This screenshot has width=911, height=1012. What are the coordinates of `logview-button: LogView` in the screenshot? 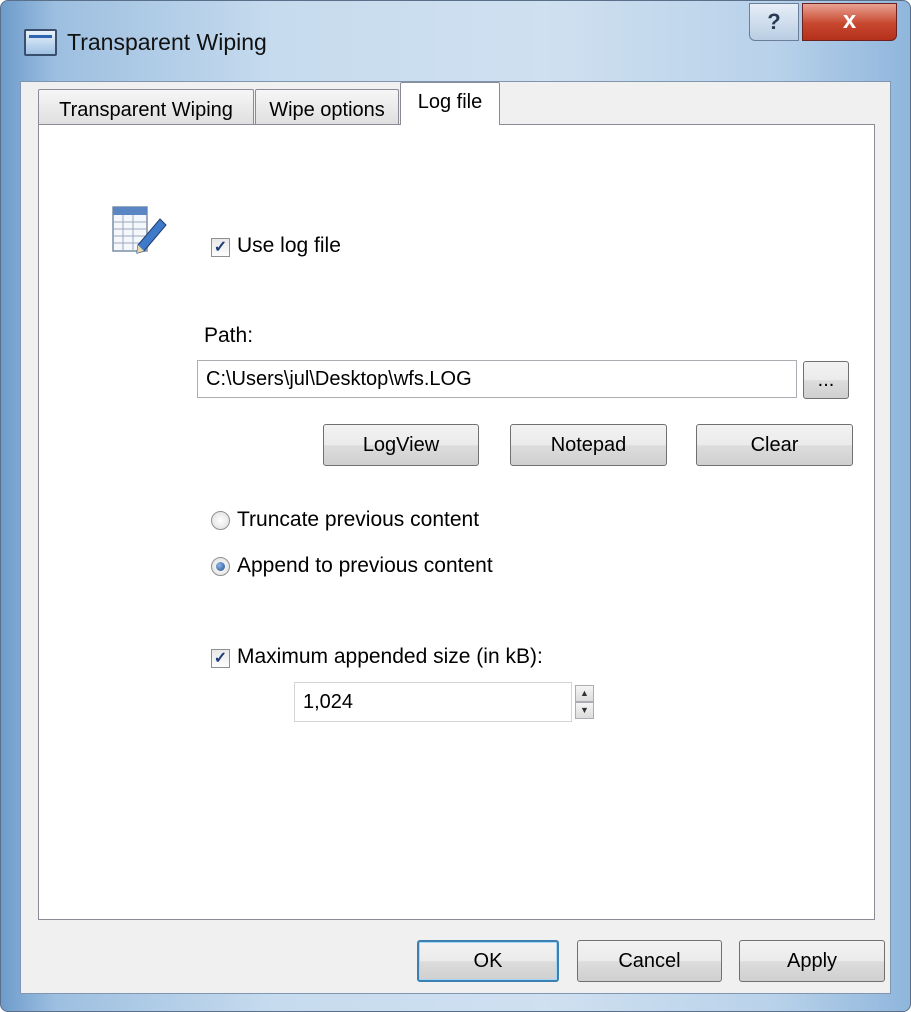 It's located at (401, 445).